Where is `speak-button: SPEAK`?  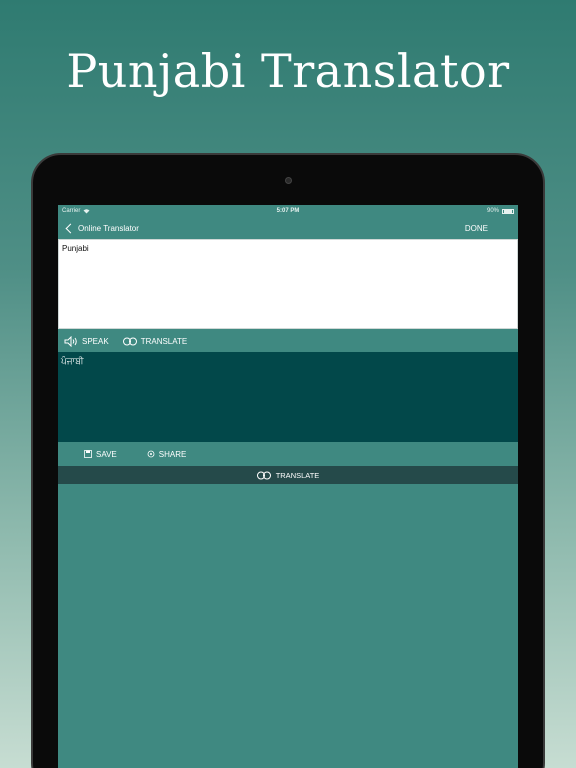 speak-button: SPEAK is located at coordinates (86, 341).